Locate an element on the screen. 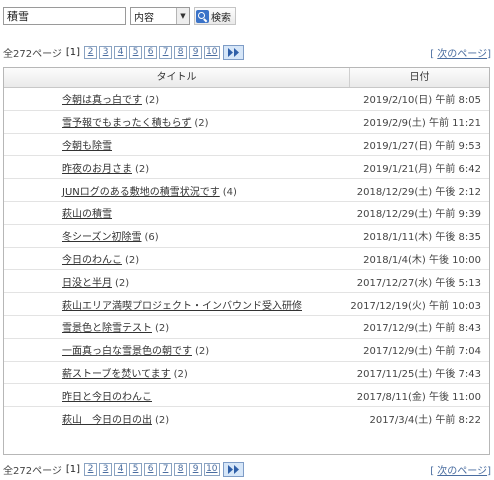 The image size is (494, 480). article-link: 冬シーズン初除雪 is located at coordinates (102, 237).